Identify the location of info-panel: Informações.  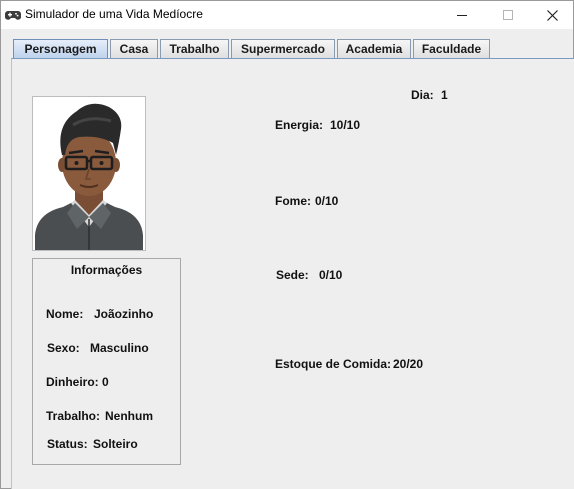
(106, 361).